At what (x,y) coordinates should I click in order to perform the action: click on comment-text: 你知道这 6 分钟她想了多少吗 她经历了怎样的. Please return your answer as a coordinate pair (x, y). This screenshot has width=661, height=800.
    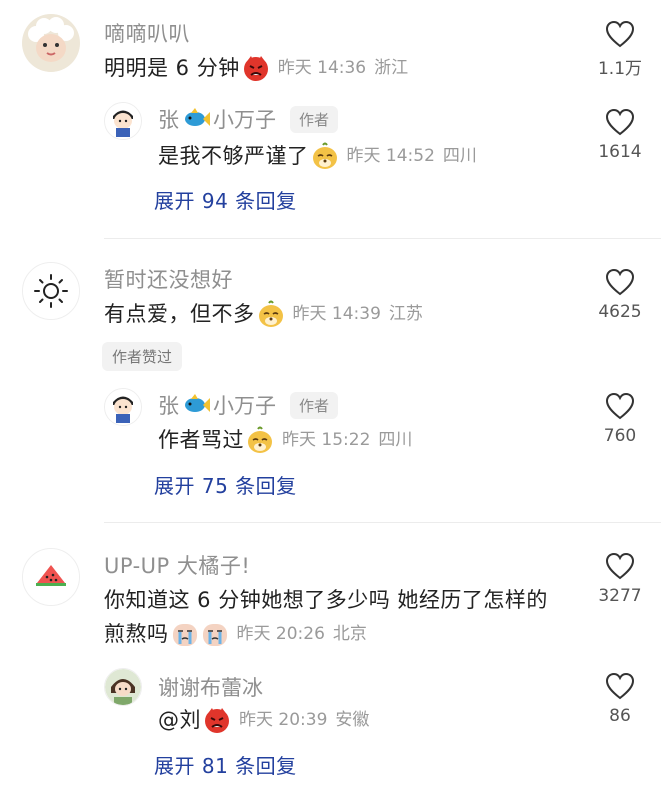
    Looking at the image, I should click on (326, 600).